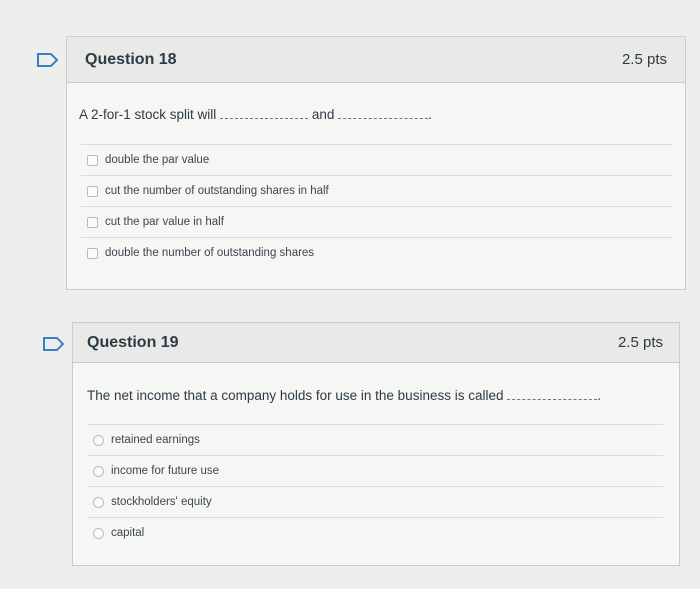 This screenshot has height=589, width=700. What do you see at coordinates (376, 343) in the screenshot?
I see `question-header: Question 19 2.5 pts` at bounding box center [376, 343].